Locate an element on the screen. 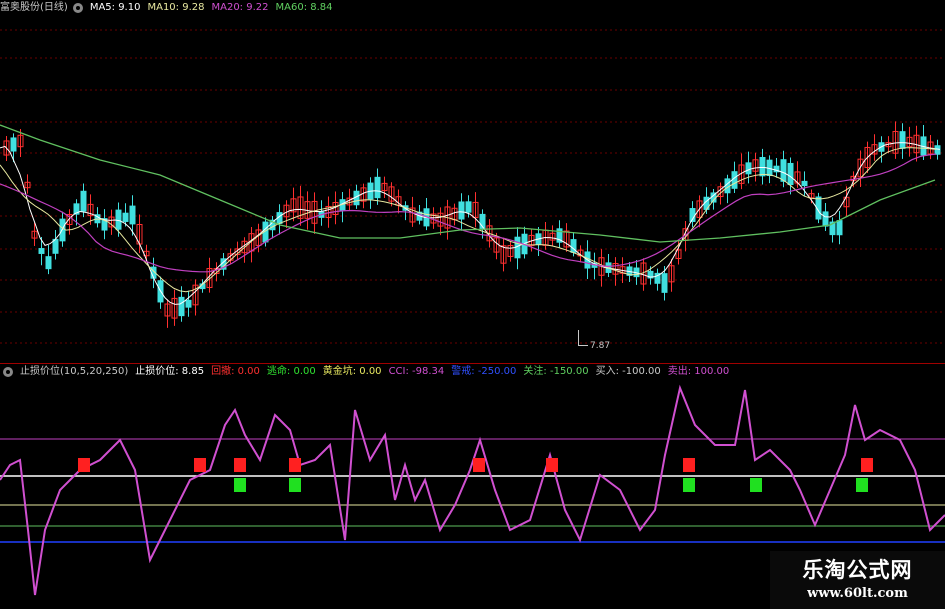  alert-value: 警戒: -250.00 is located at coordinates (484, 371).